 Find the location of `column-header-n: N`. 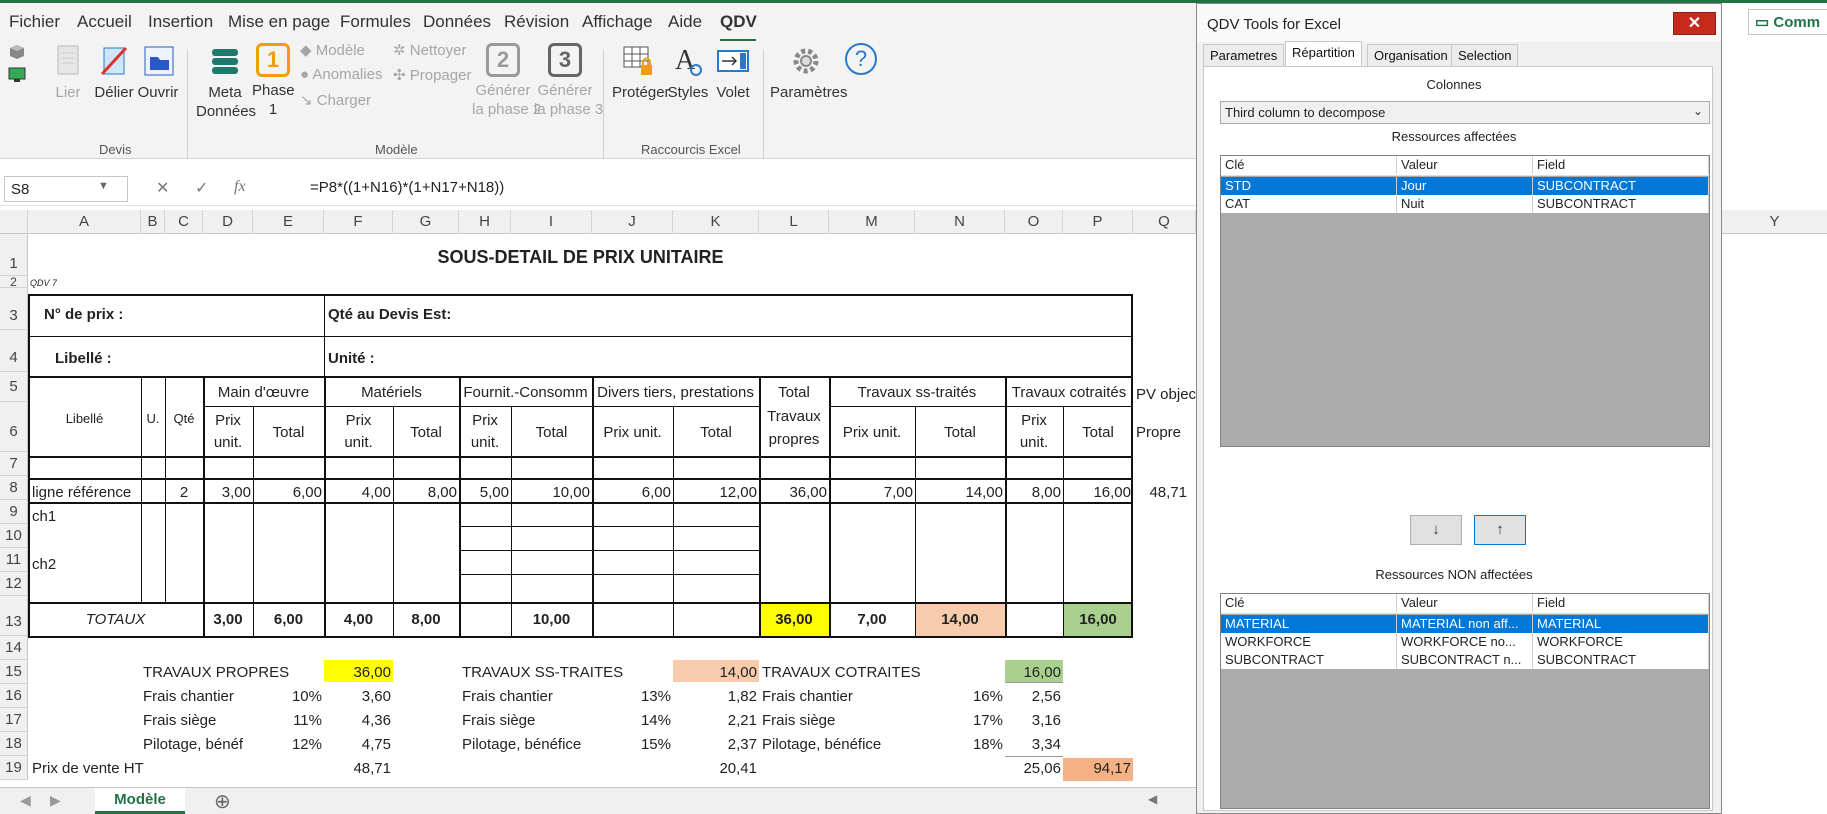

column-header-n: N is located at coordinates (960, 222).